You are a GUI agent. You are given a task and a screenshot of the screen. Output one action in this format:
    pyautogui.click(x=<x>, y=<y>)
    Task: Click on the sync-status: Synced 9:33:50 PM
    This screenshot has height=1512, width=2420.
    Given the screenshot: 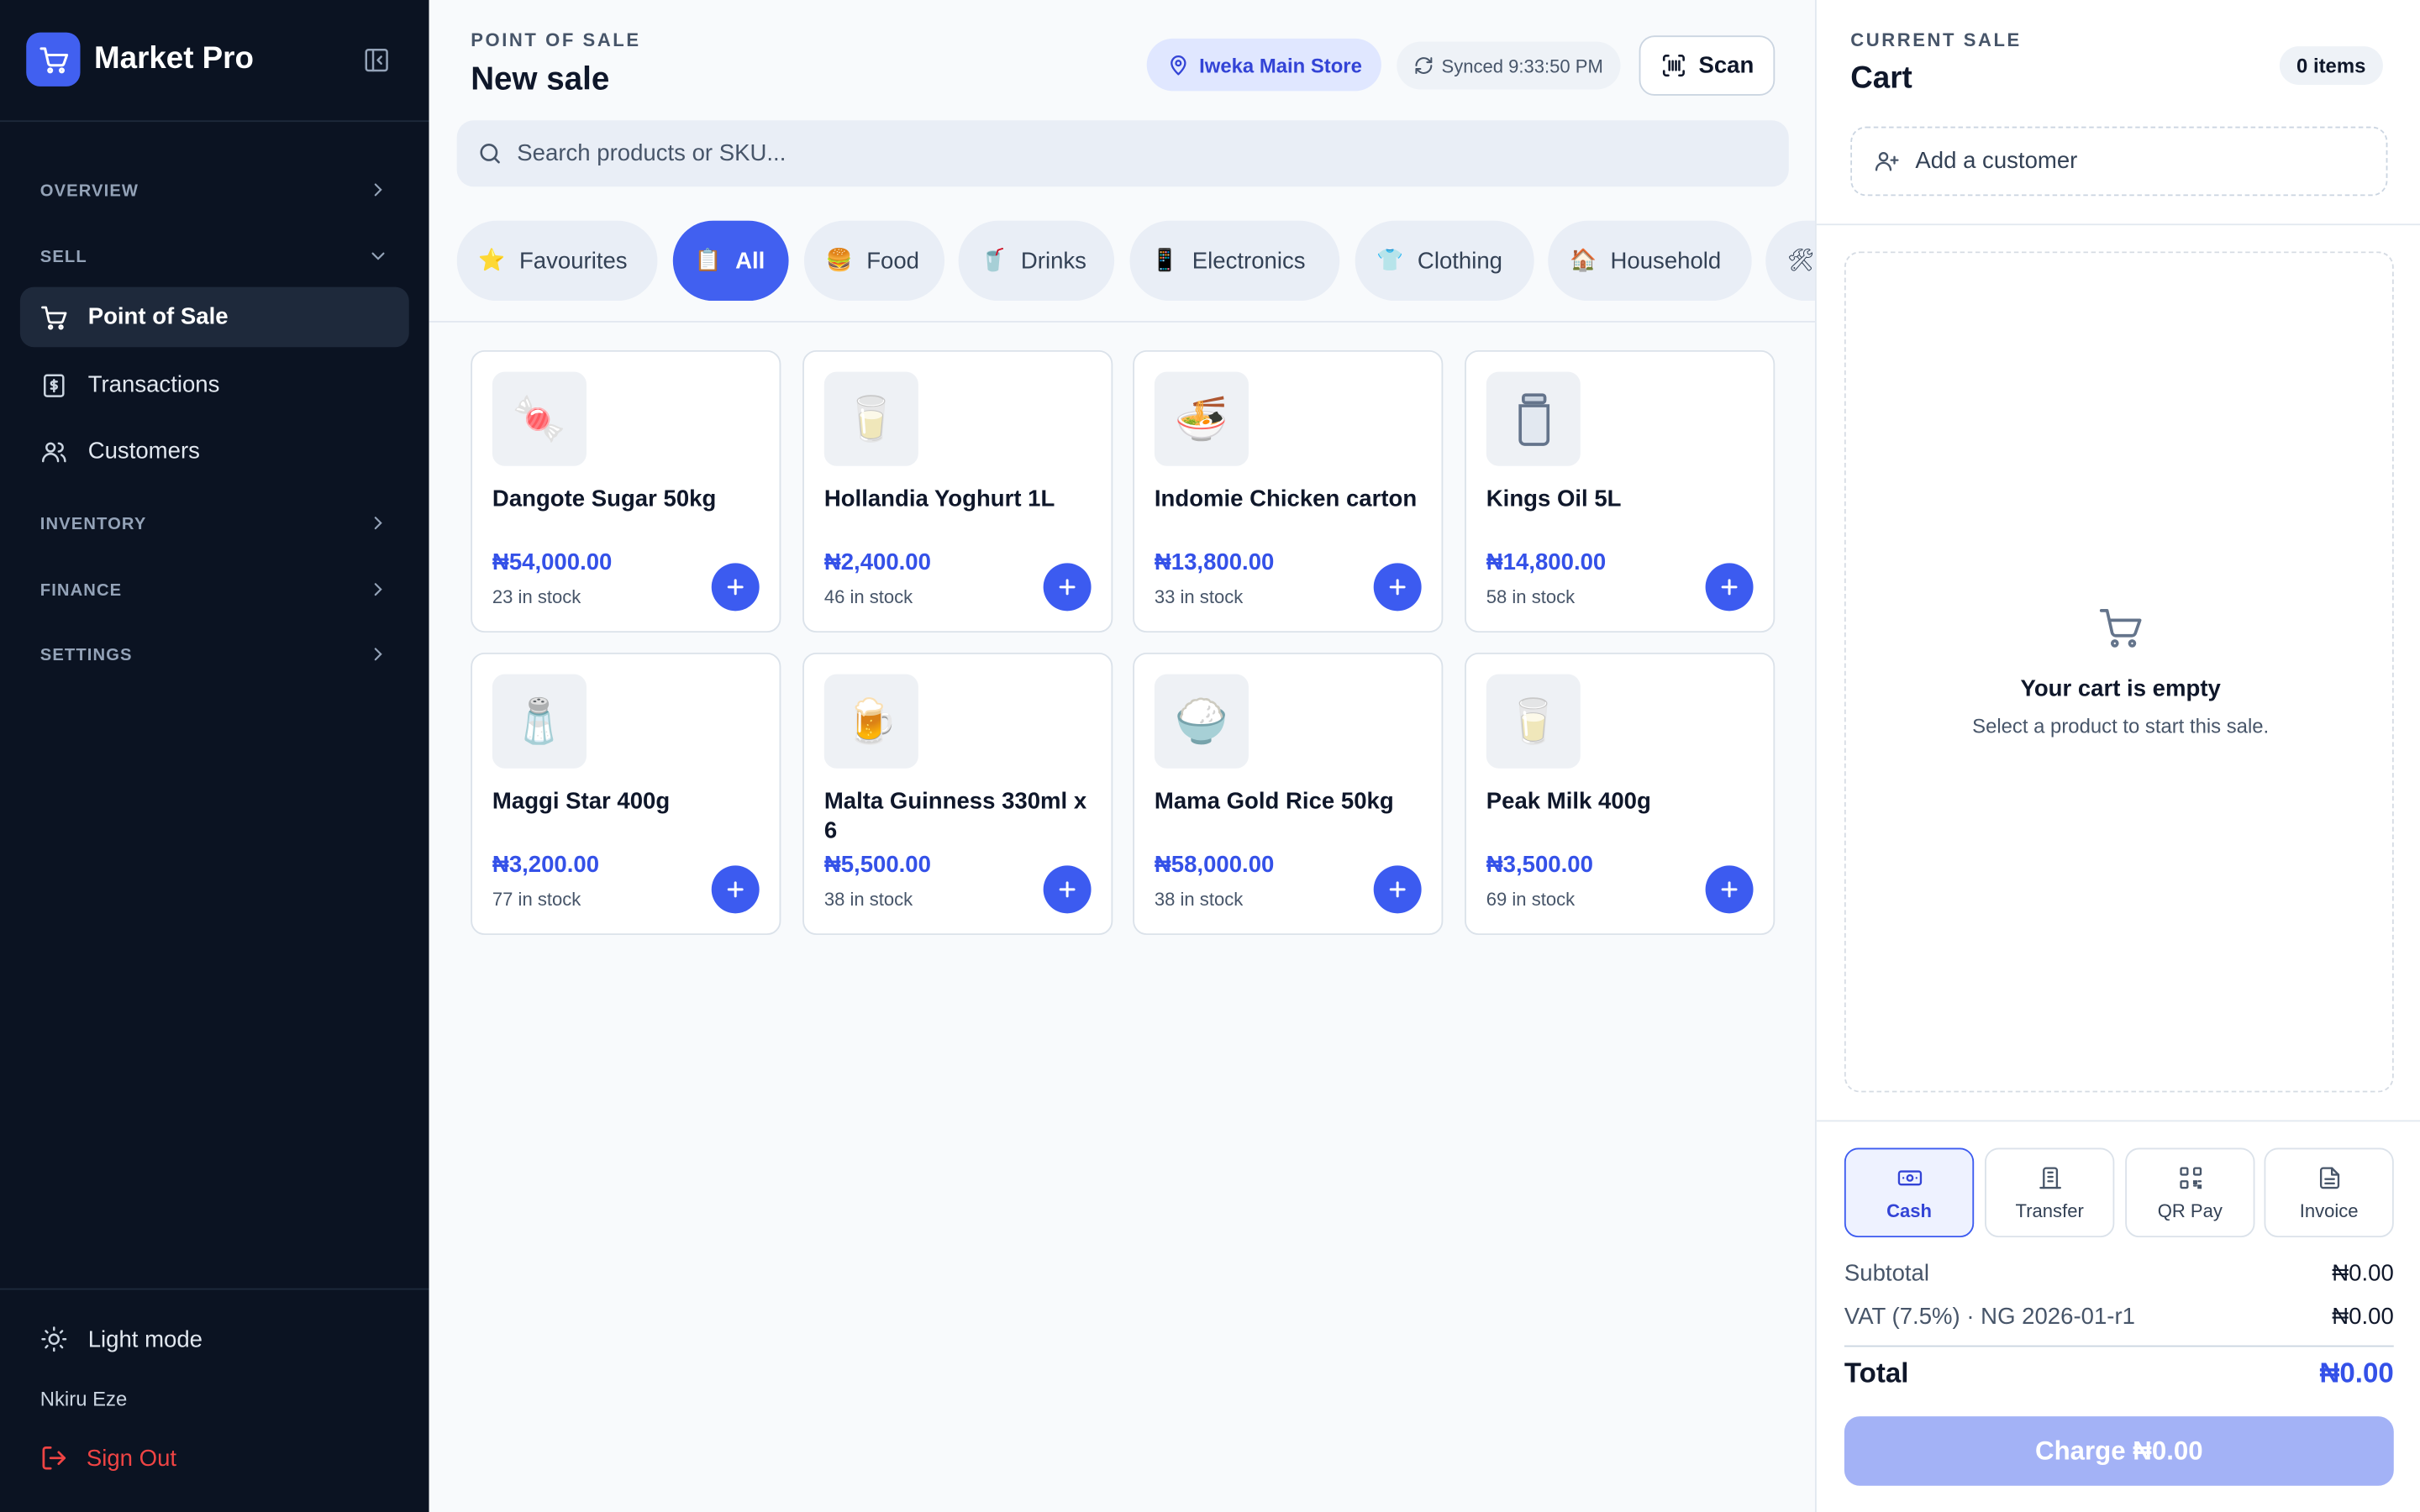 What is the action you would take?
    pyautogui.click(x=1509, y=65)
    